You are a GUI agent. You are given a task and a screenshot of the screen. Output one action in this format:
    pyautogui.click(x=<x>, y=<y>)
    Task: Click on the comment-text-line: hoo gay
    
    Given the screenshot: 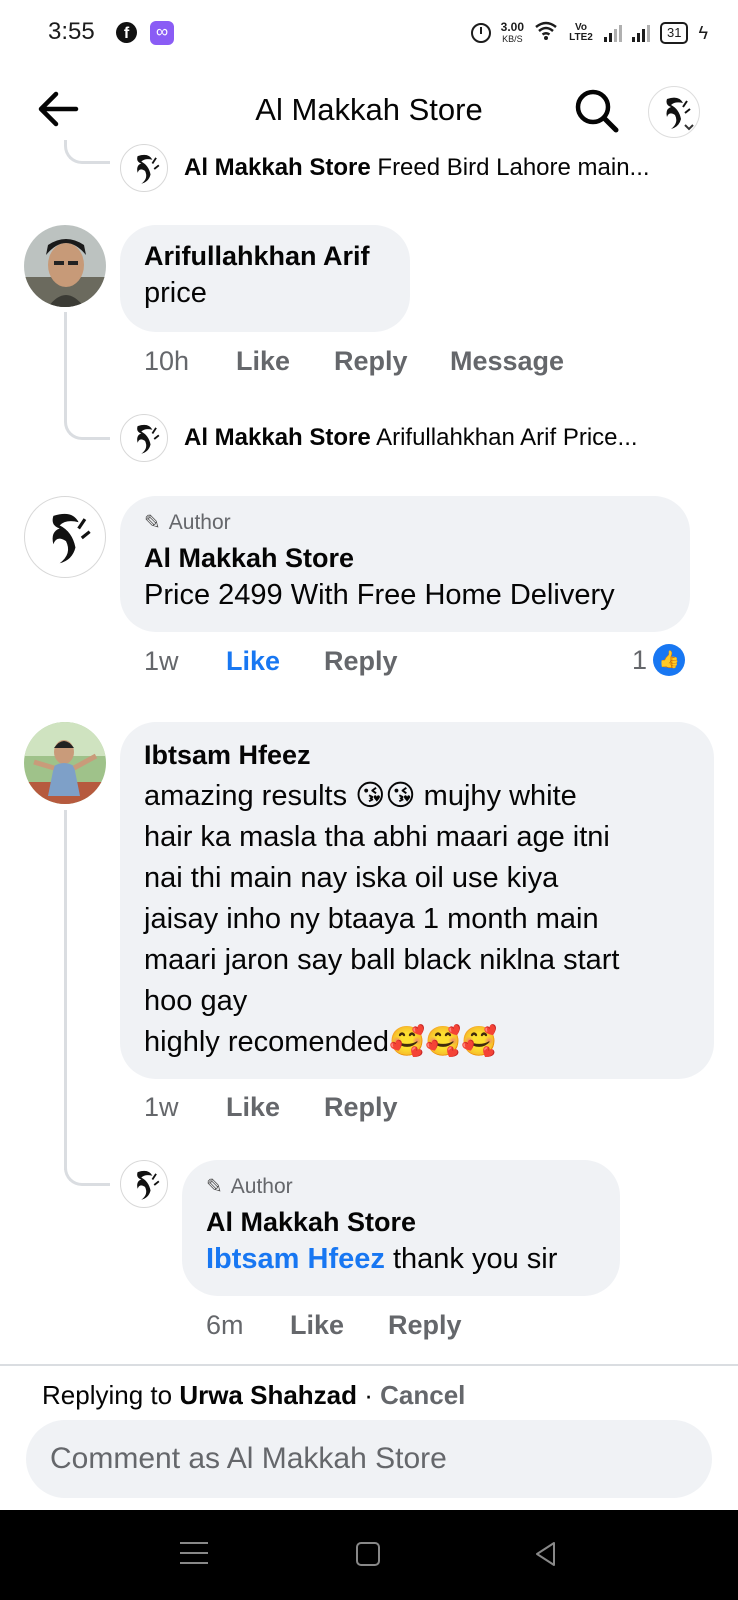 What is the action you would take?
    pyautogui.click(x=196, y=1001)
    